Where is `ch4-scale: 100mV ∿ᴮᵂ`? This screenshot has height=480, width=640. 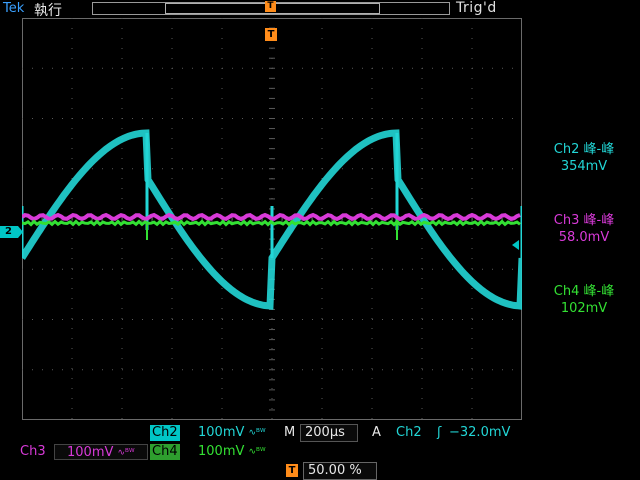 ch4-scale: 100mV ∿ᴮᵂ is located at coordinates (232, 452).